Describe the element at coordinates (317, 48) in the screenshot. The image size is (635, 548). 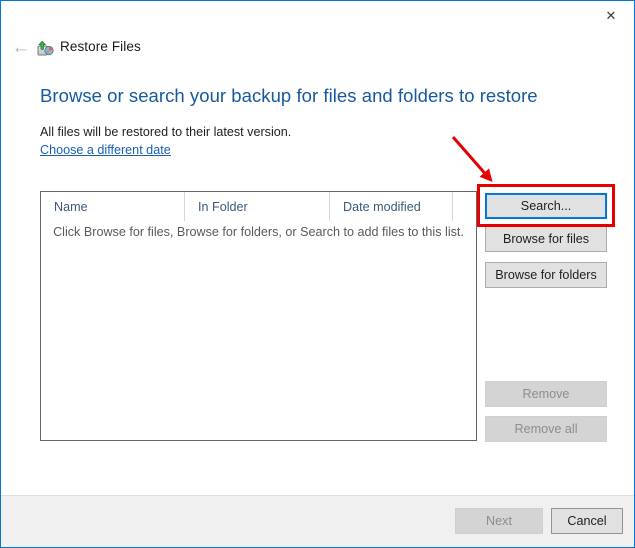
I see `navigation-row: ← Restore Files` at that location.